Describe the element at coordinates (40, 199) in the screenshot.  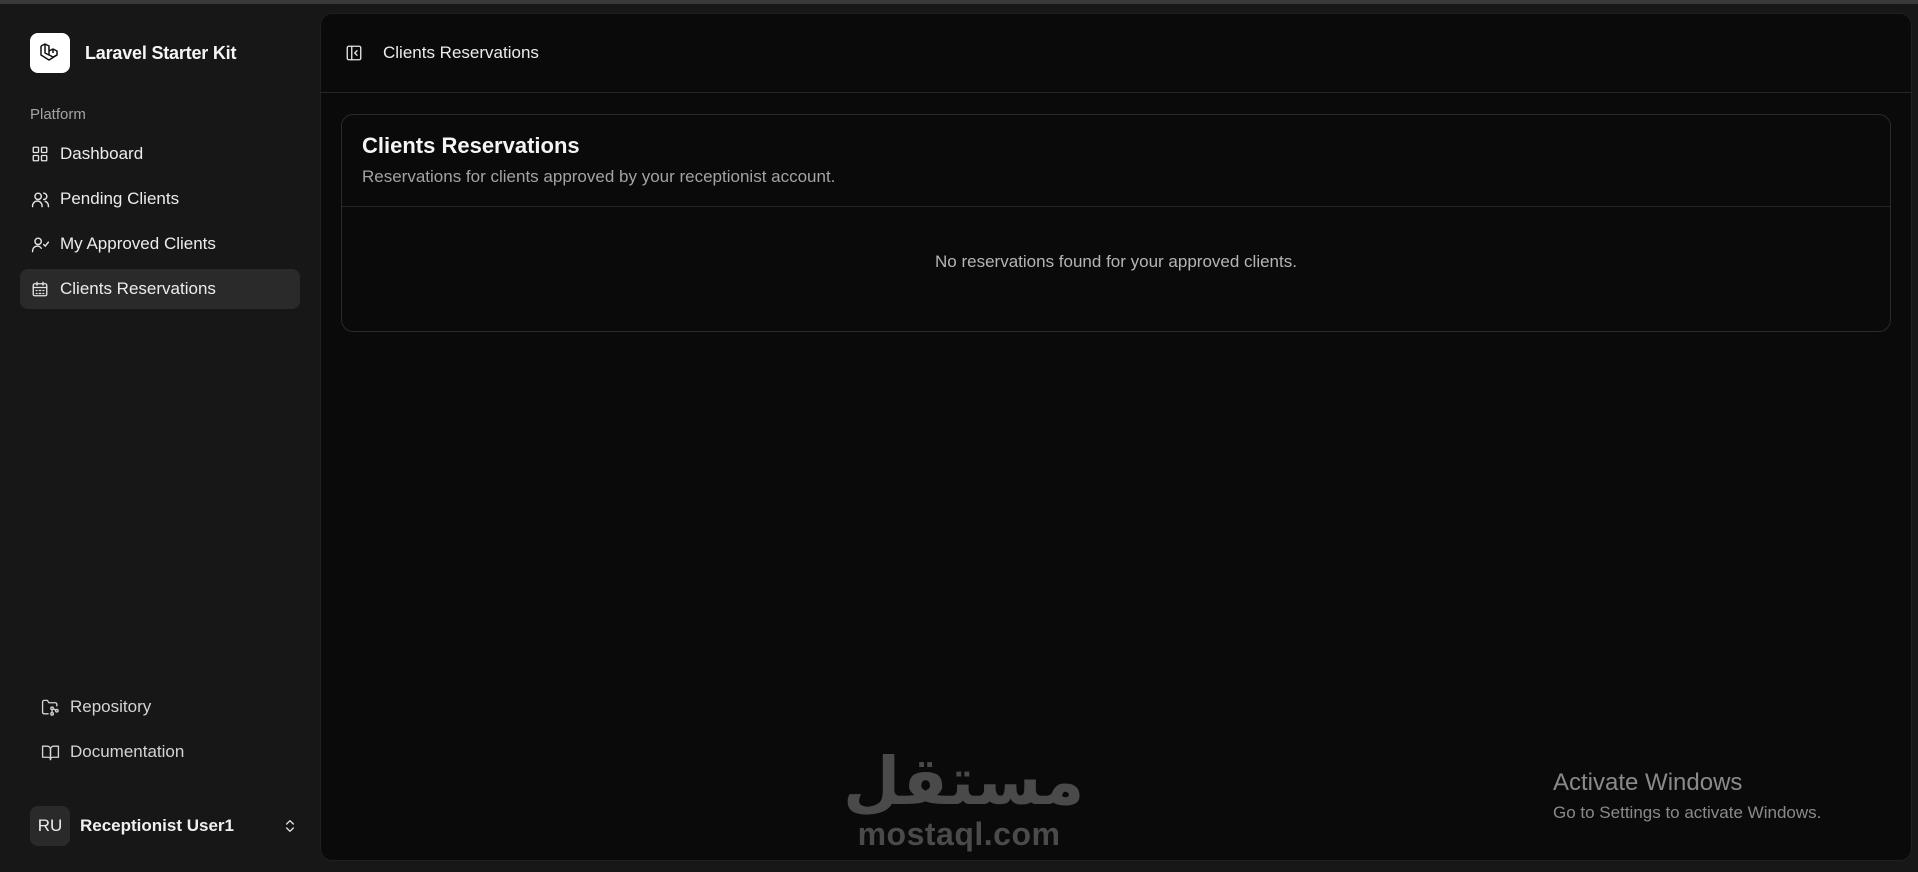
I see `users-icon` at that location.